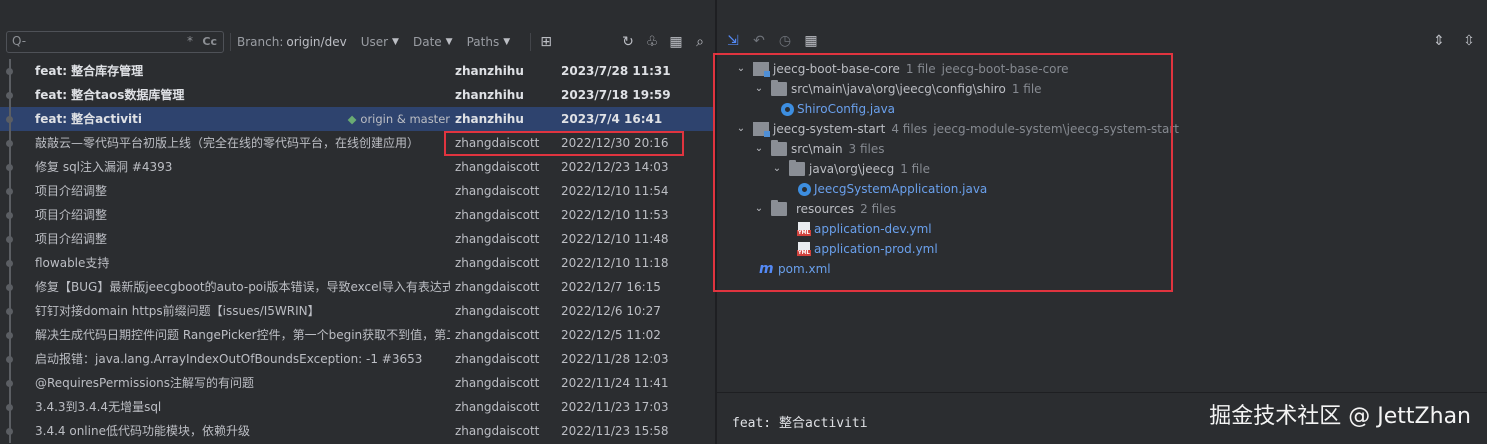 This screenshot has width=1487, height=444. What do you see at coordinates (357, 263) in the screenshot?
I see `commit-row: flowable支持 zhangdaiscott 2022/12/10 11:18` at bounding box center [357, 263].